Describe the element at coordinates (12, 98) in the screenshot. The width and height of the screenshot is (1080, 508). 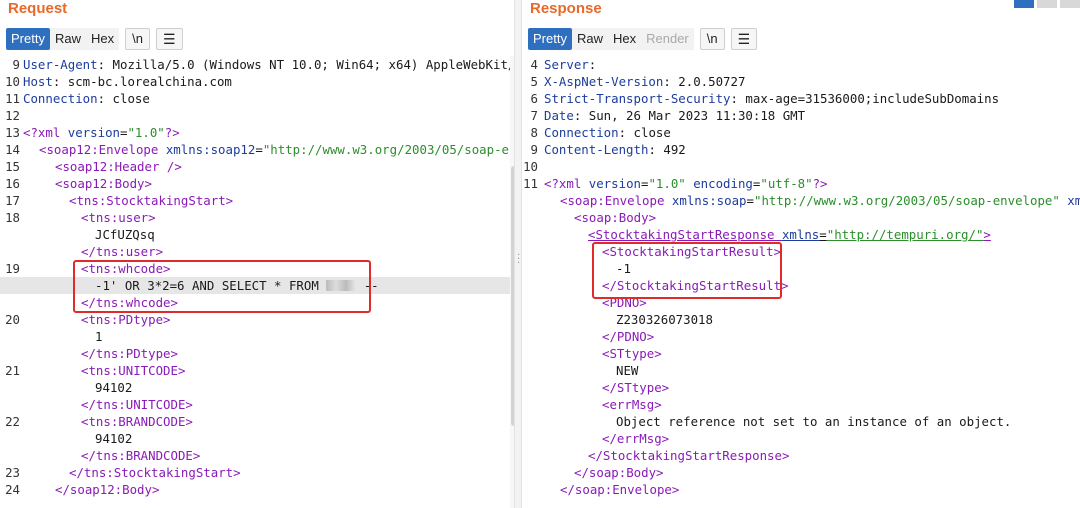
I see `request-line-number: 11` at that location.